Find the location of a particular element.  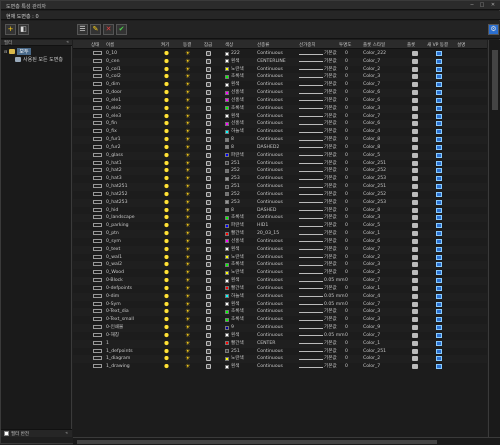

layer-name: 0_hat2 is located at coordinates (114, 171).